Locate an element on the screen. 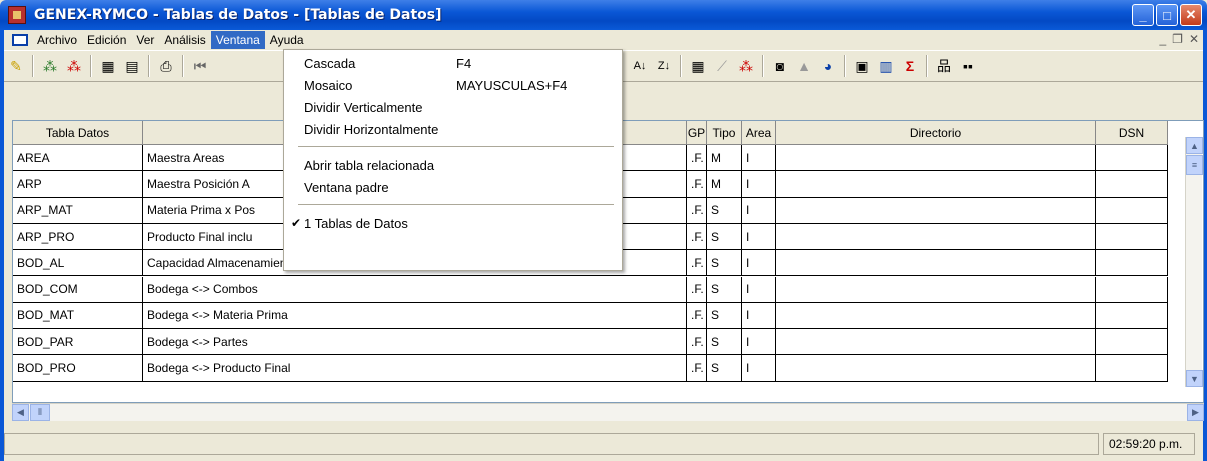 The image size is (1207, 461). sort-ascending-icon: A↓ is located at coordinates (640, 66).